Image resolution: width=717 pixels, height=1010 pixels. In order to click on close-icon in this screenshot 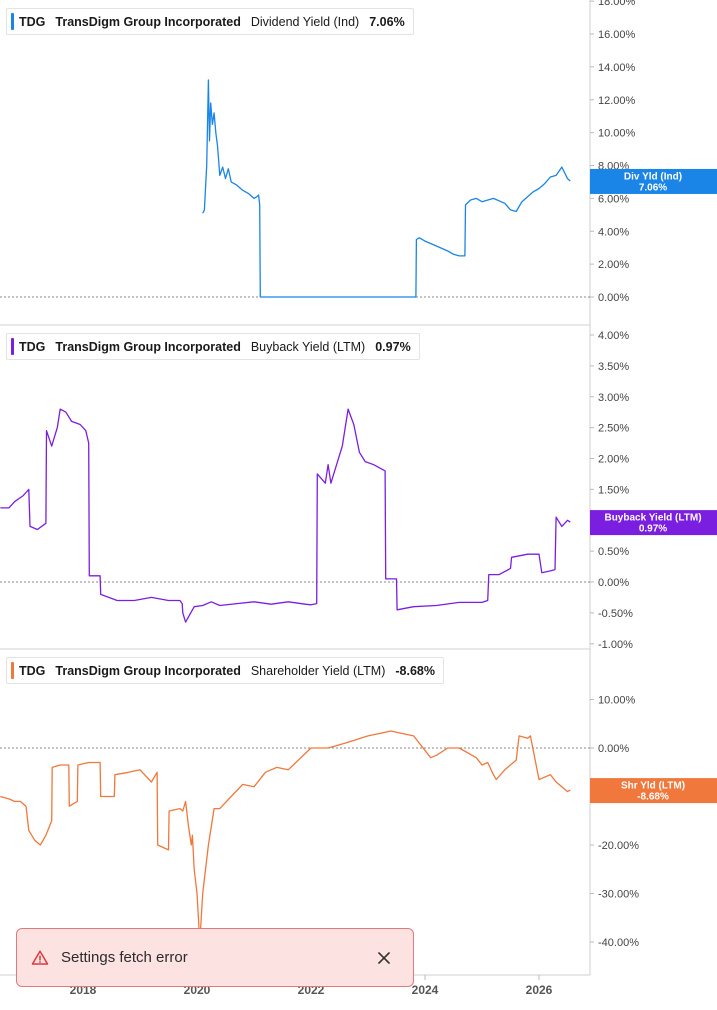, I will do `click(384, 957)`.